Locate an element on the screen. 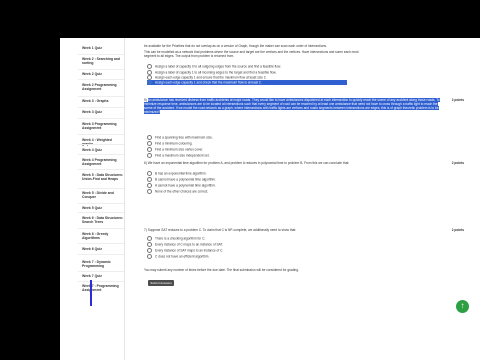 Image resolution: width=480 pixels, height=360 pixels. sidebar-item-week7-quiz: Week 7 Quiz is located at coordinates (103, 276).